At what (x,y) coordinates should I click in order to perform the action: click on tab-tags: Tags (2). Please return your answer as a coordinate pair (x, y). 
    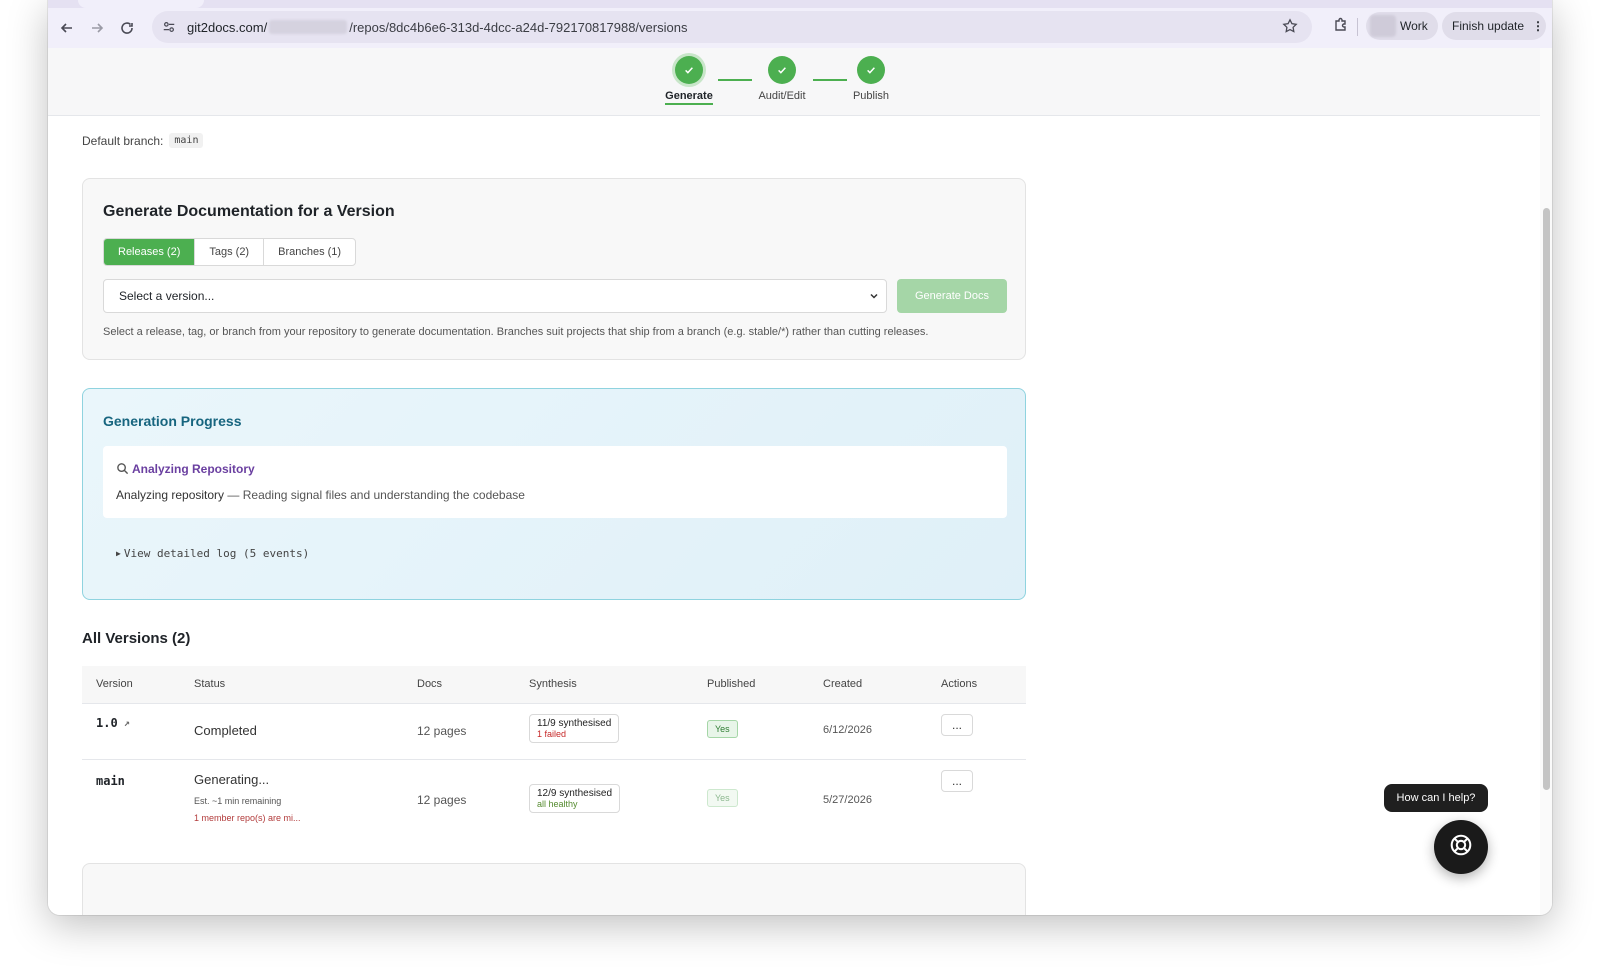
    Looking at the image, I should click on (230, 252).